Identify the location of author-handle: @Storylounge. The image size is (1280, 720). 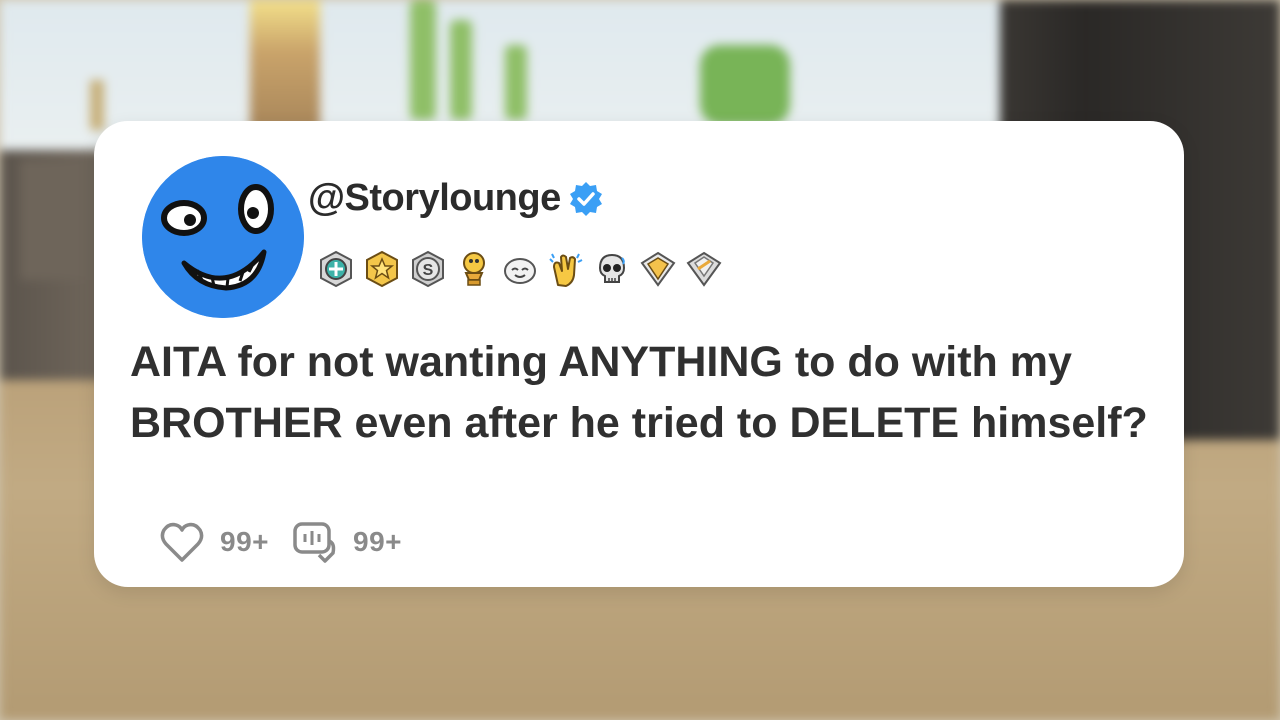
(434, 198).